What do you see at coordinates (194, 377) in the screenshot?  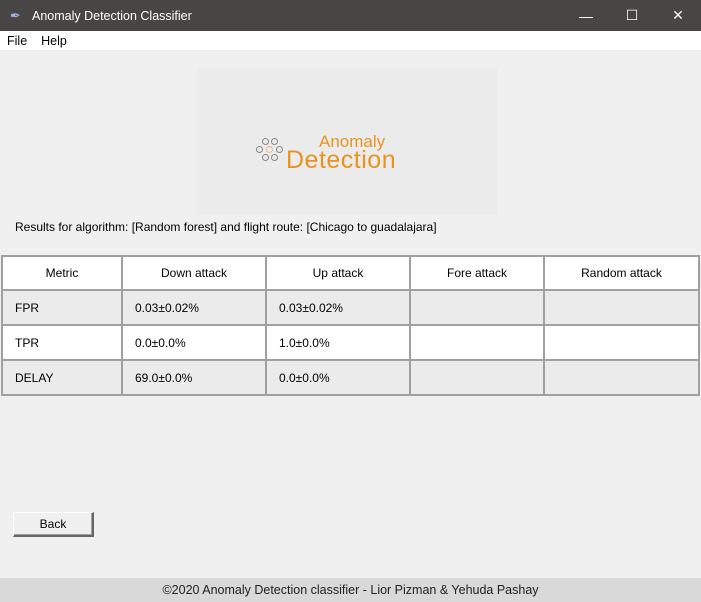 I see `cell: 69.0±0.0%` at bounding box center [194, 377].